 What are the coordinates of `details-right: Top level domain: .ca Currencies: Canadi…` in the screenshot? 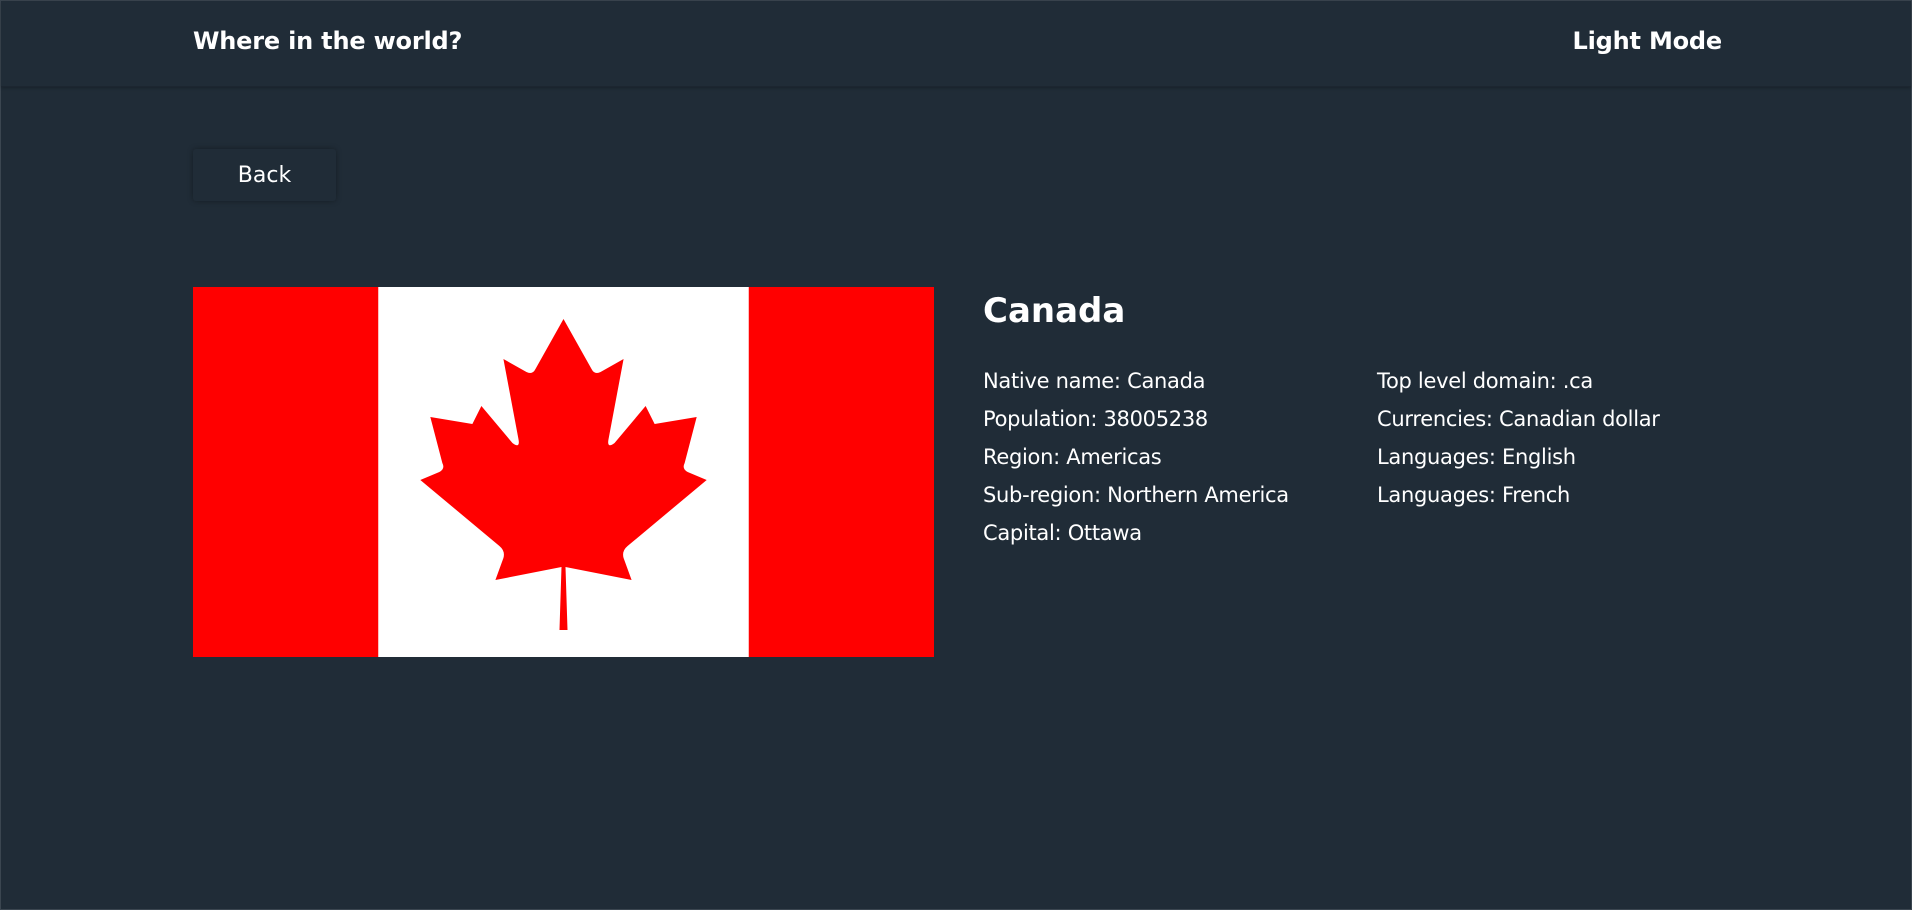 It's located at (1518, 438).